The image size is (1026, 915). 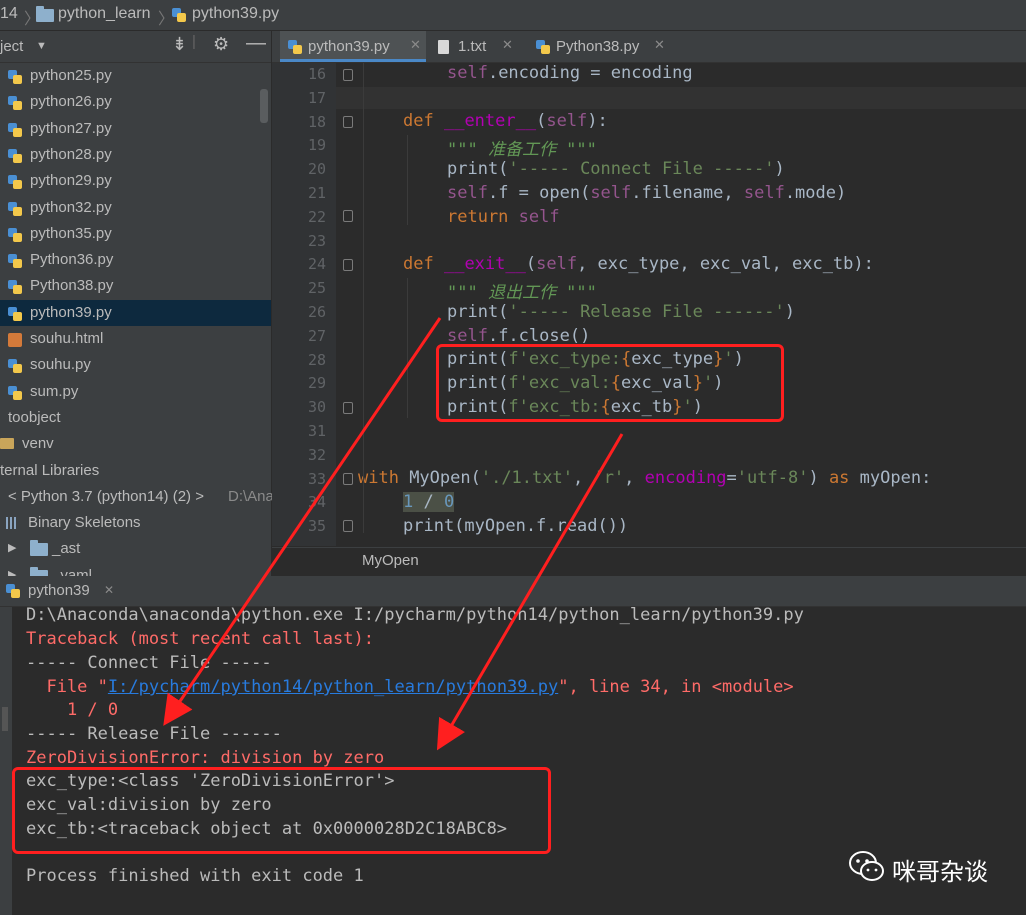 I want to click on watermark-text: 咪哥杂谈, so click(x=940, y=872).